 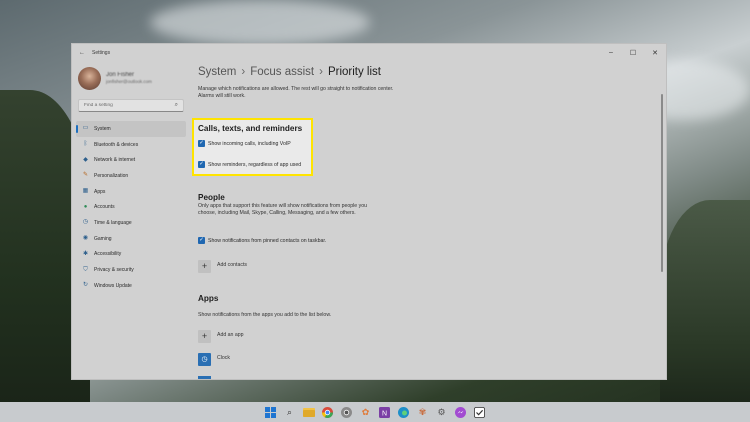 I want to click on reminders-checkbox-row: ✓ Show reminders, regardless of app used, so click(x=249, y=164).